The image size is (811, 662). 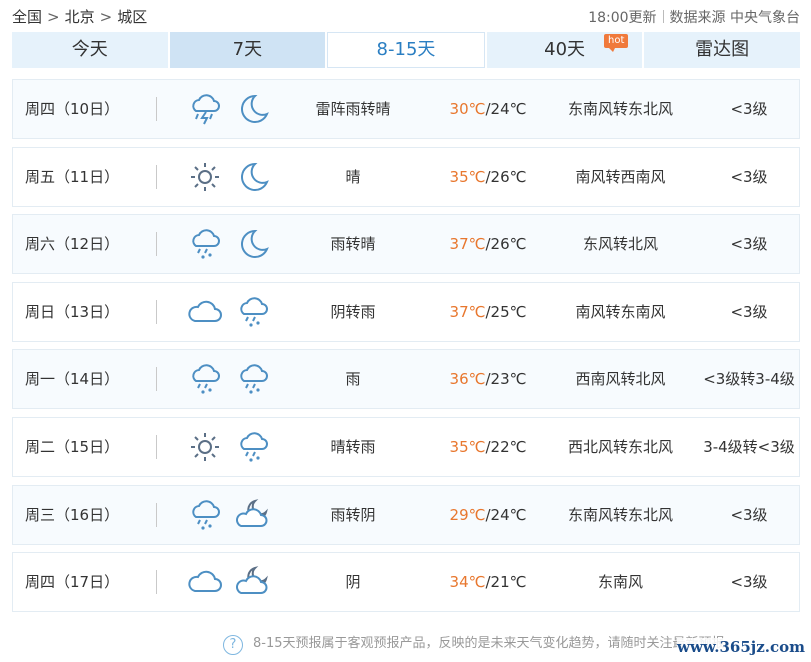 I want to click on temperature-range: 29℃/24℃, so click(x=488, y=515).